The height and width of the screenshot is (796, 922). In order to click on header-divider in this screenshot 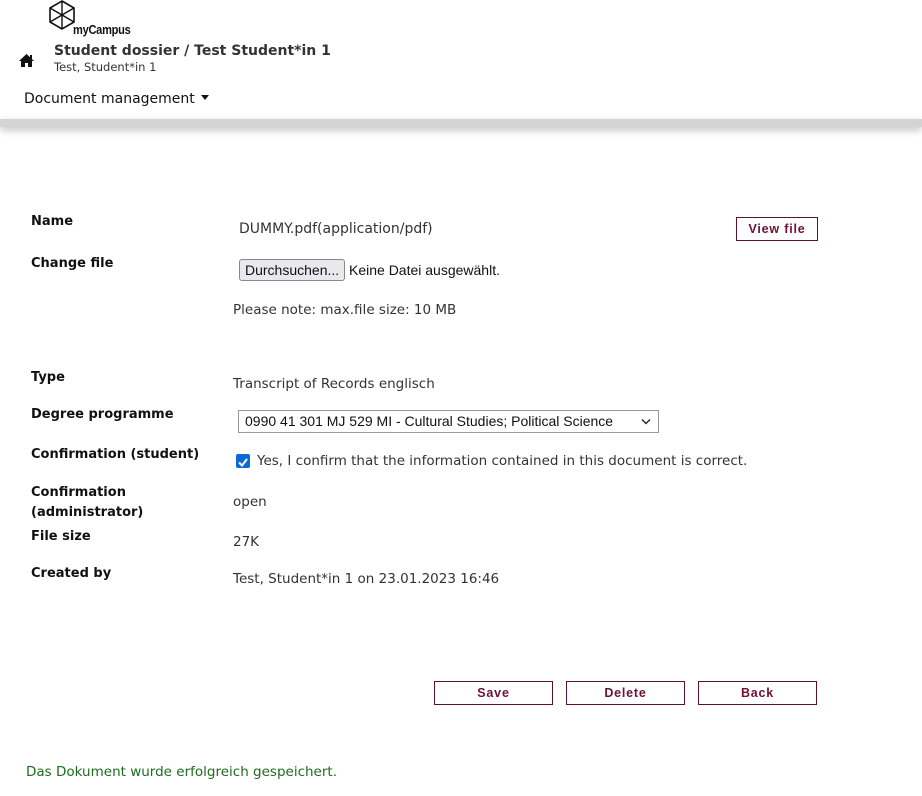, I will do `click(461, 123)`.